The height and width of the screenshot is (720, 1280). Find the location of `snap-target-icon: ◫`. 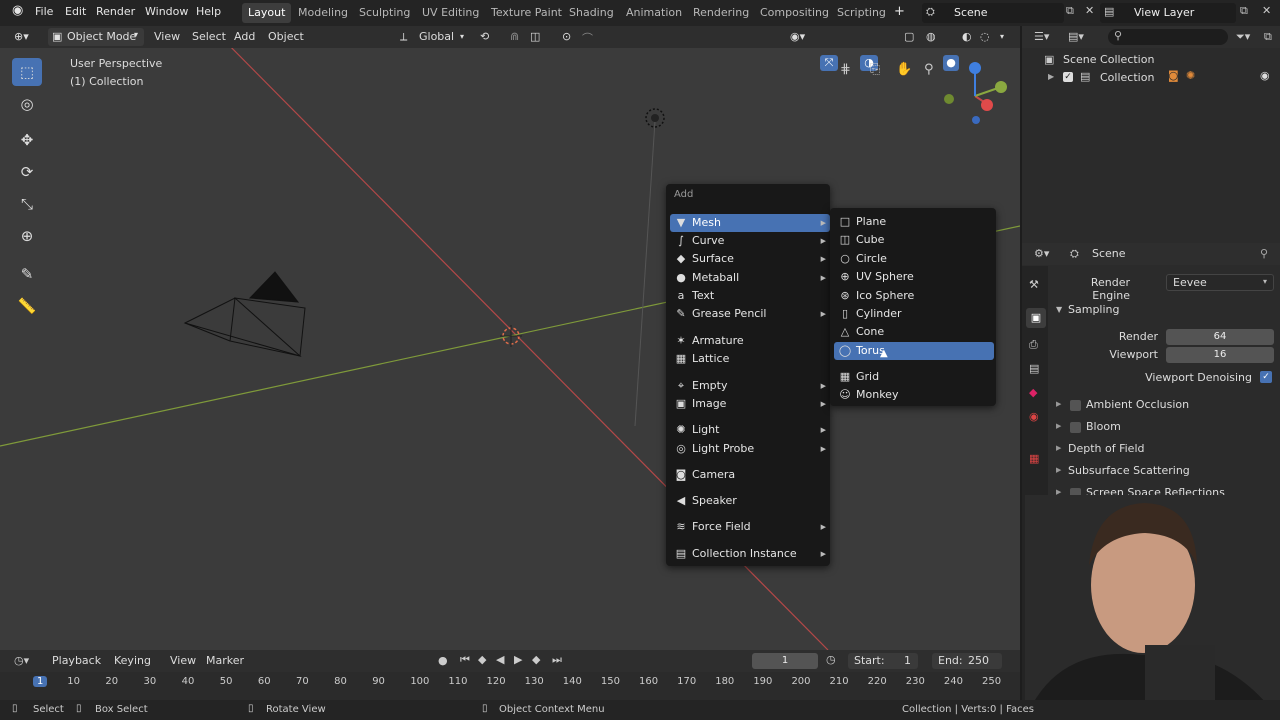

snap-target-icon: ◫ is located at coordinates (535, 36).